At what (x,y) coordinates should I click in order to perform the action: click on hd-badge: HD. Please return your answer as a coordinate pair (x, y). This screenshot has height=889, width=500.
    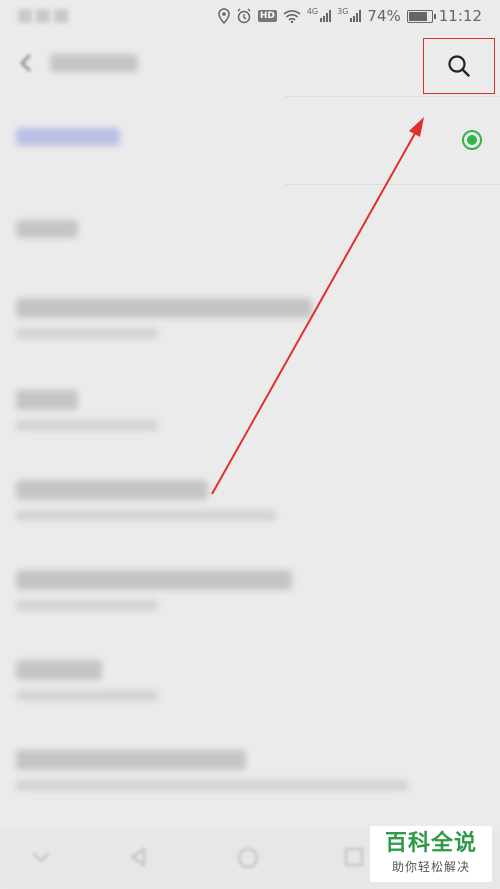
    Looking at the image, I should click on (267, 16).